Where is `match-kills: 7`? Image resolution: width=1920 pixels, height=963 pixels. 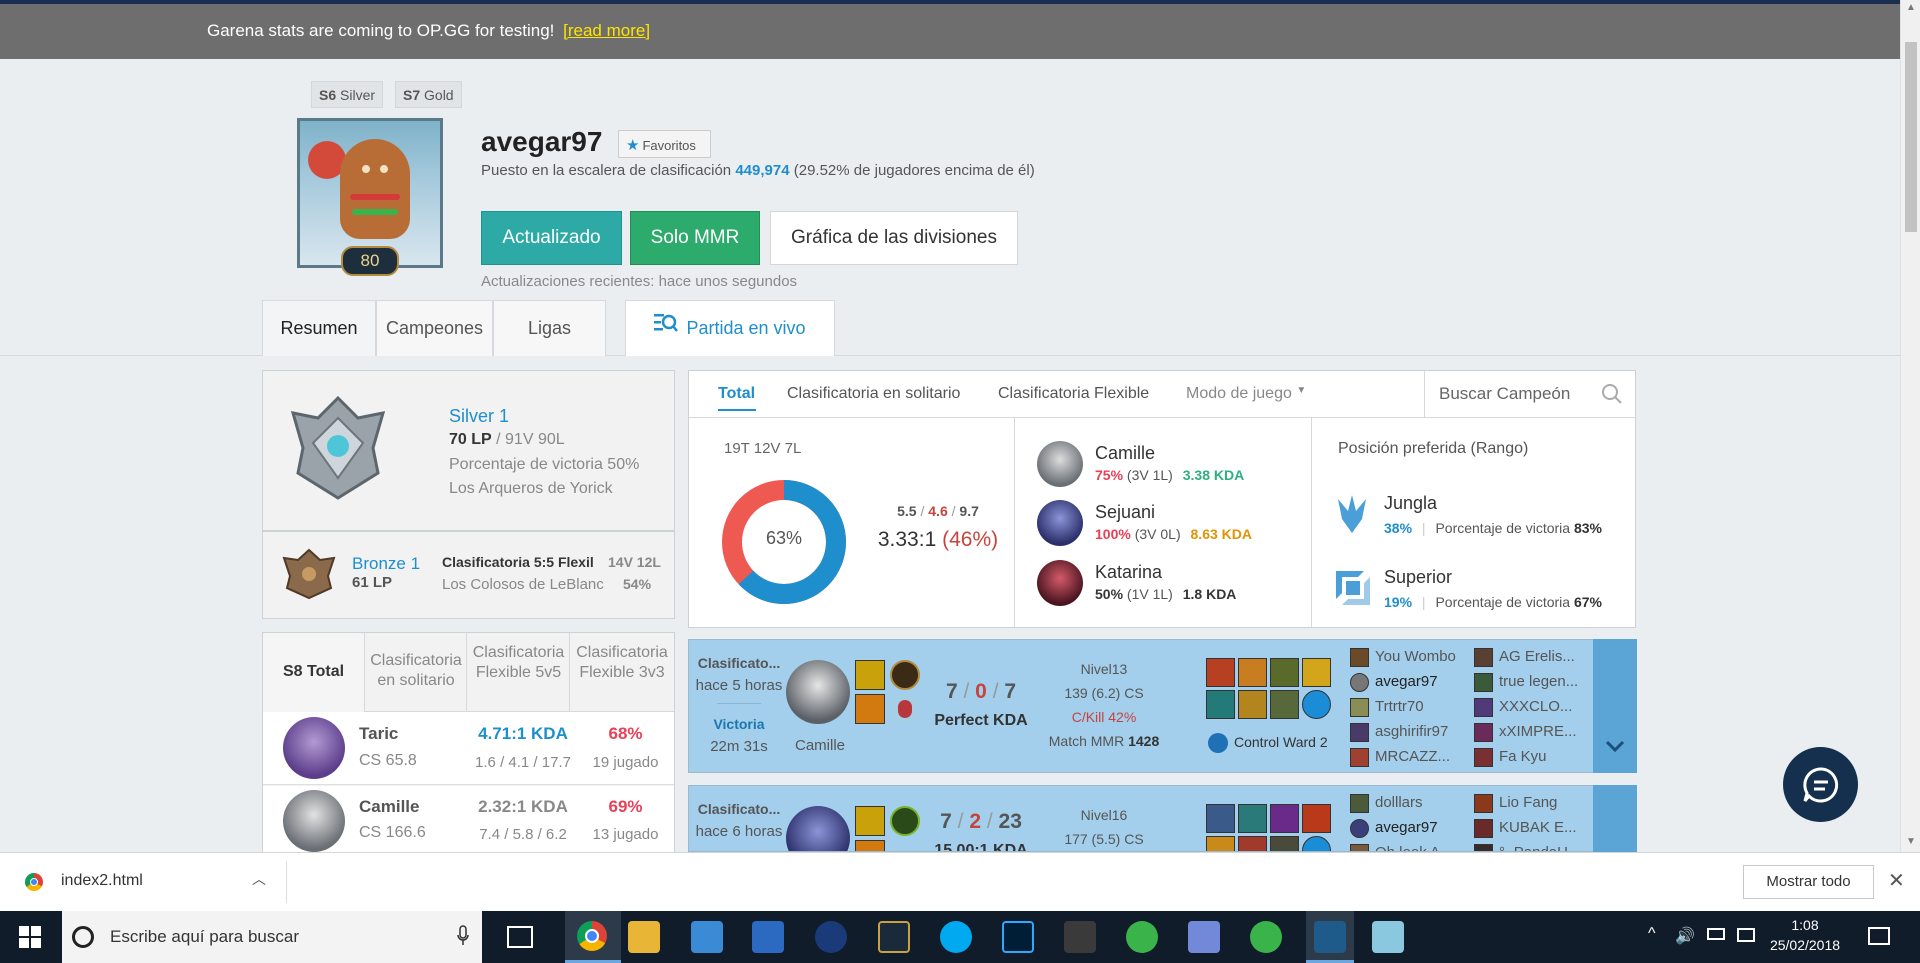 match-kills: 7 is located at coordinates (946, 821).